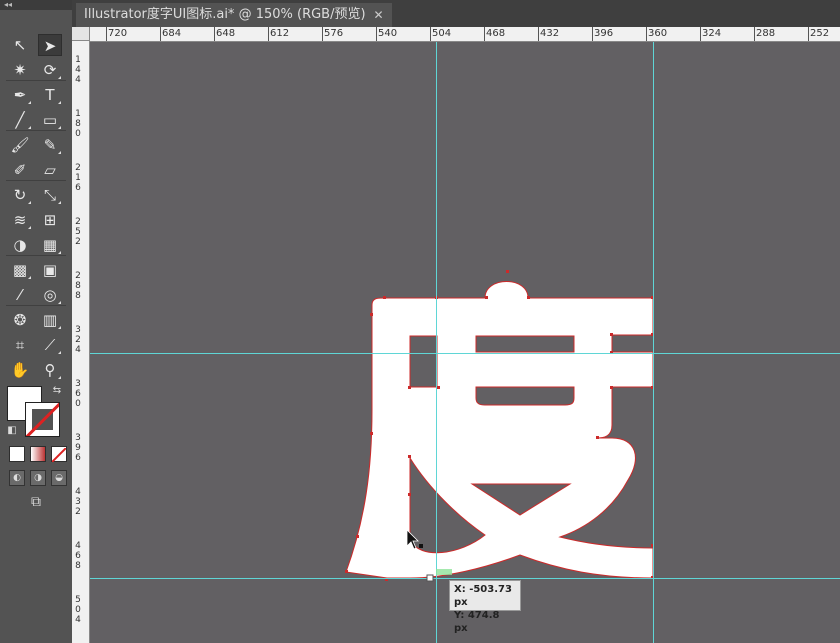  I want to click on smart-guide-point, so click(430, 578).